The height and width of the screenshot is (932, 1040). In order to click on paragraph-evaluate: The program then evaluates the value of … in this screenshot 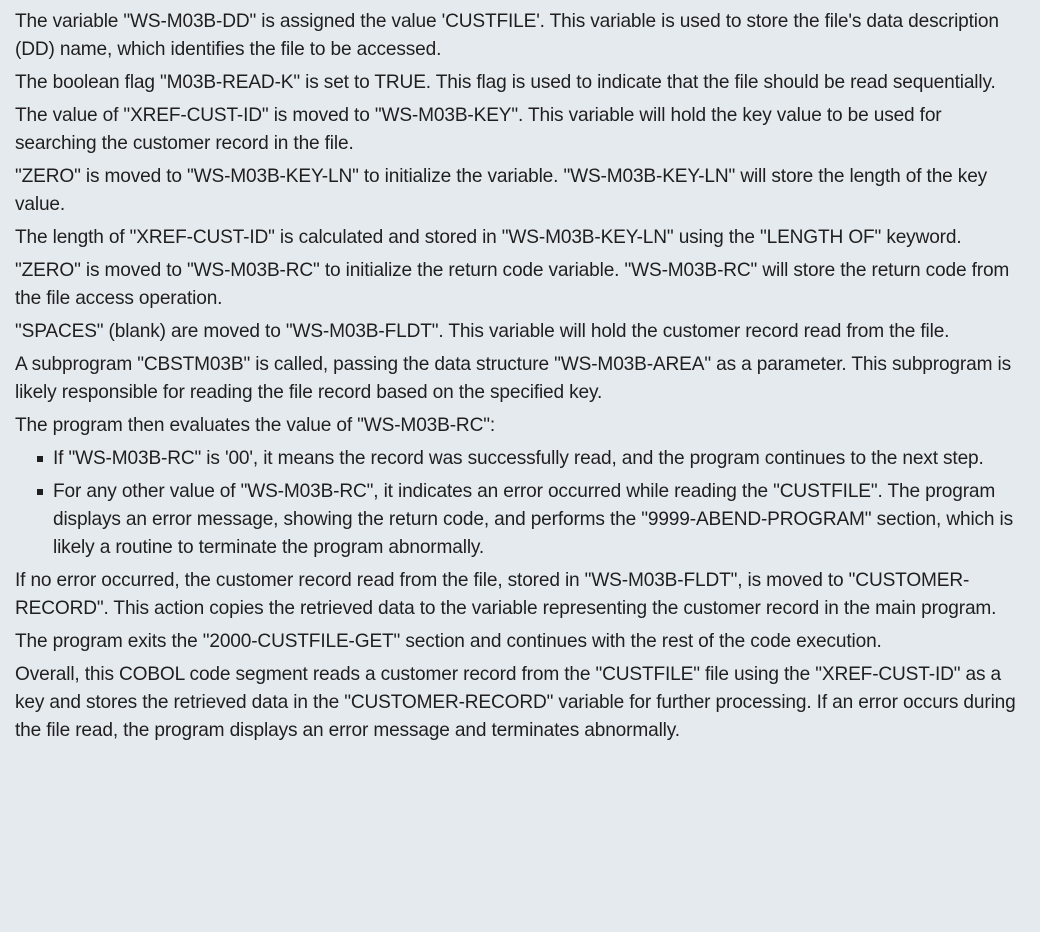, I will do `click(255, 425)`.